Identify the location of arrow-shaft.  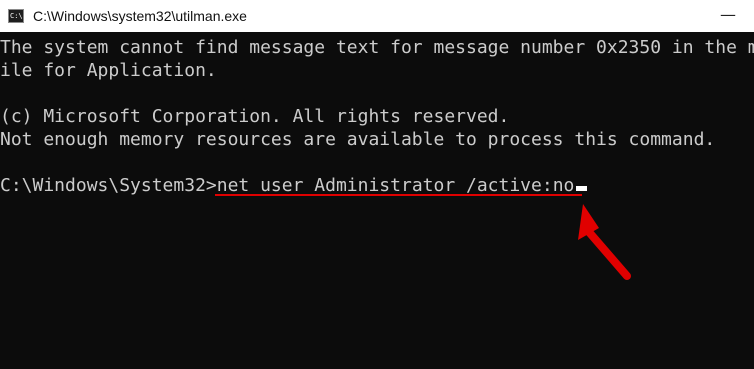
(608, 254).